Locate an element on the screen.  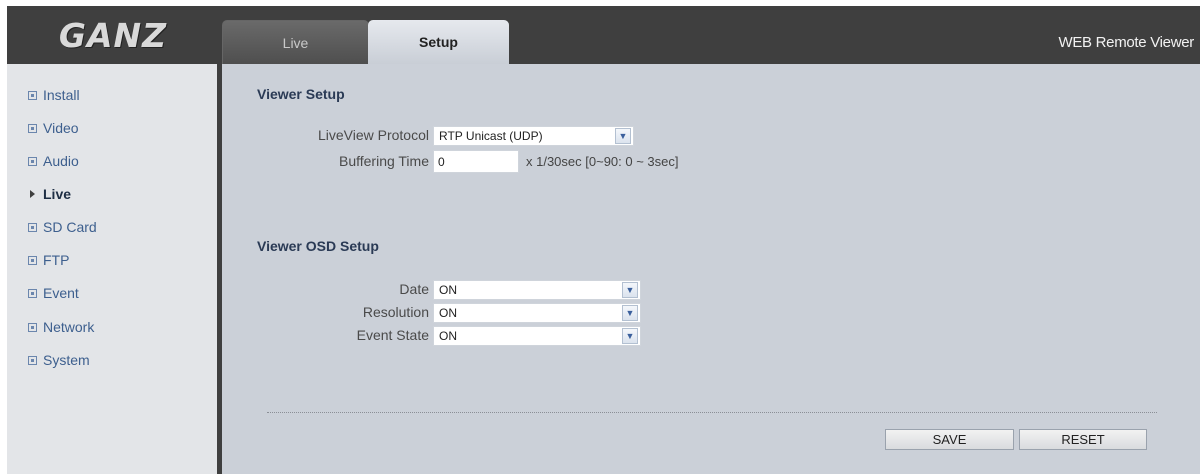
sidebar-item-install: Install is located at coordinates (54, 95).